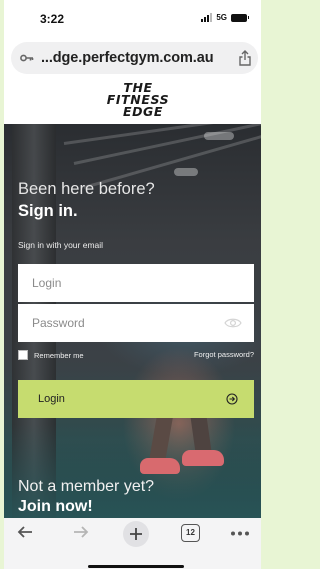 This screenshot has width=320, height=569. Describe the element at coordinates (127, 58) in the screenshot. I see `url-text: ...dge.perfectgym.com.au` at that location.